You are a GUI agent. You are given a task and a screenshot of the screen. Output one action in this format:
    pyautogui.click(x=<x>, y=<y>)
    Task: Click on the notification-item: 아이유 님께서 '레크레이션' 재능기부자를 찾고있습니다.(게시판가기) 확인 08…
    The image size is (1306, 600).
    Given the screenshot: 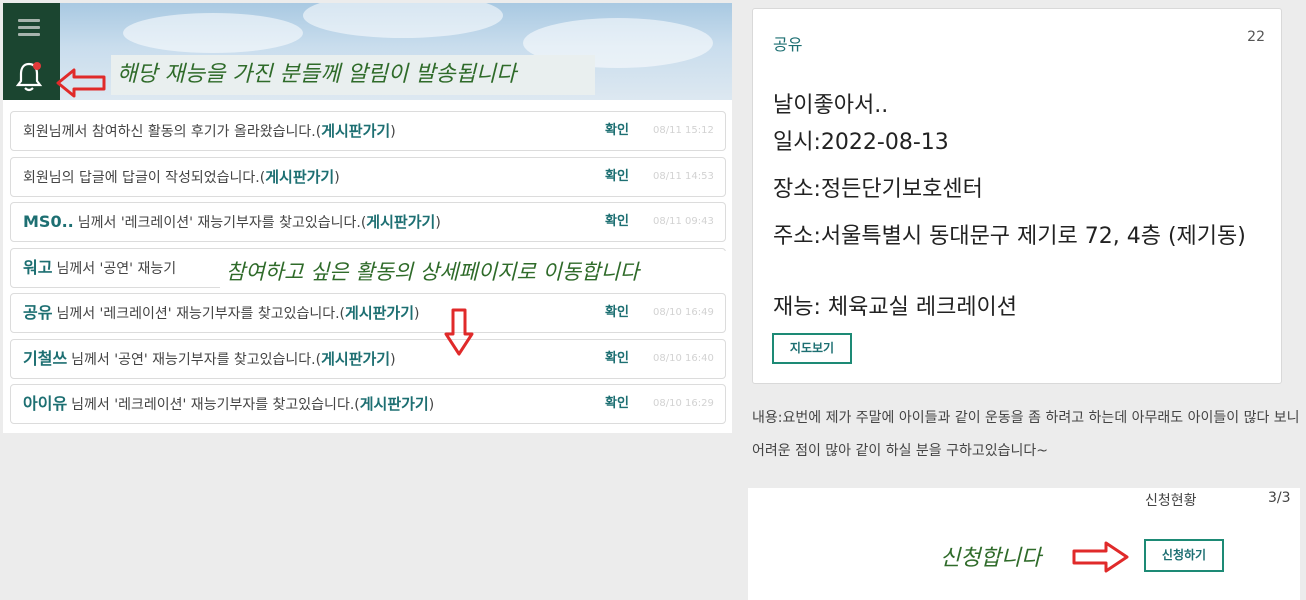 What is the action you would take?
    pyautogui.click(x=368, y=404)
    